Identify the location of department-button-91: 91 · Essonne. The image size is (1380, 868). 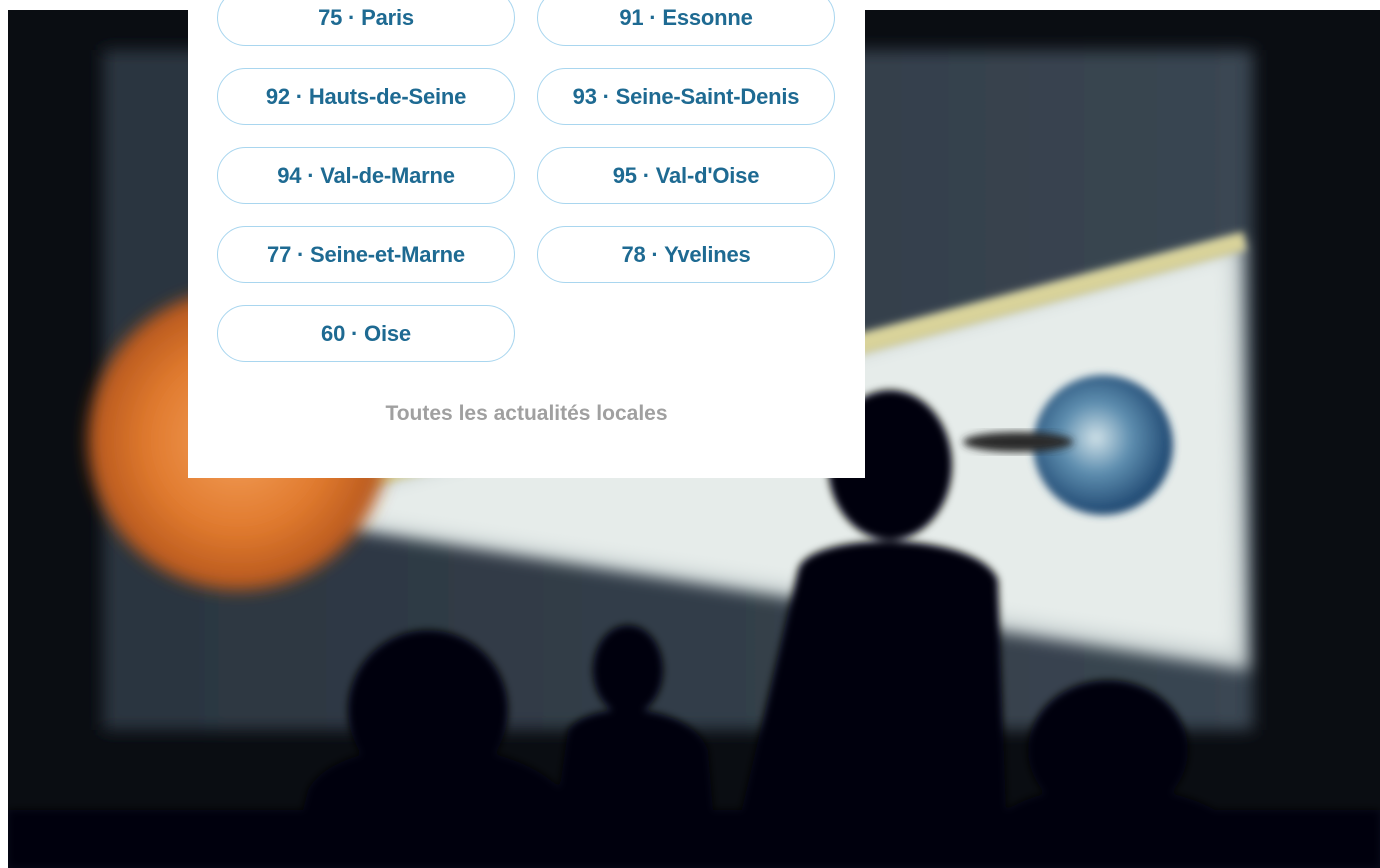
(686, 23).